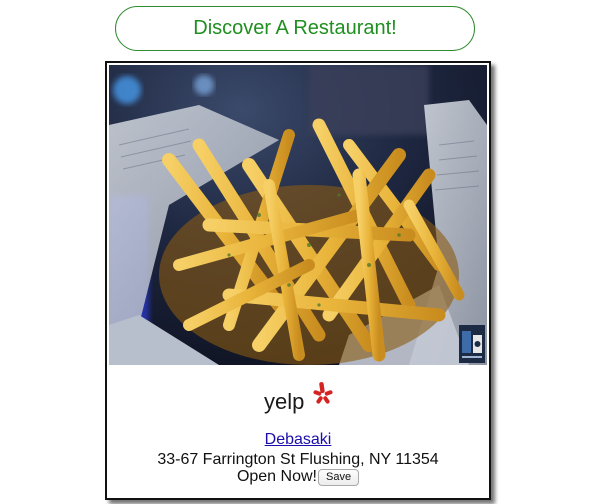 Image resolution: width=600 pixels, height=504 pixels. Describe the element at coordinates (298, 440) in the screenshot. I see `restaurant-name-link: Debasaki` at that location.